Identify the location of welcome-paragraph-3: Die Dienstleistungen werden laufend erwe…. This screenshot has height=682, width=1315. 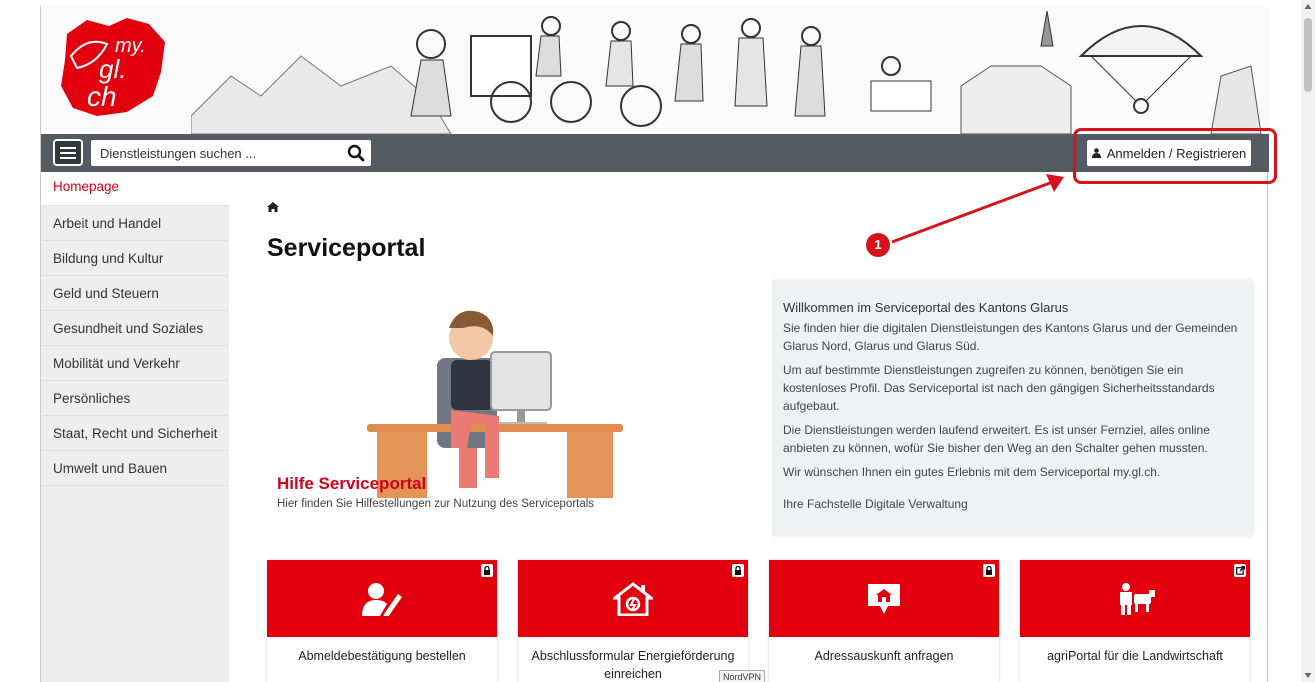
(996, 439).